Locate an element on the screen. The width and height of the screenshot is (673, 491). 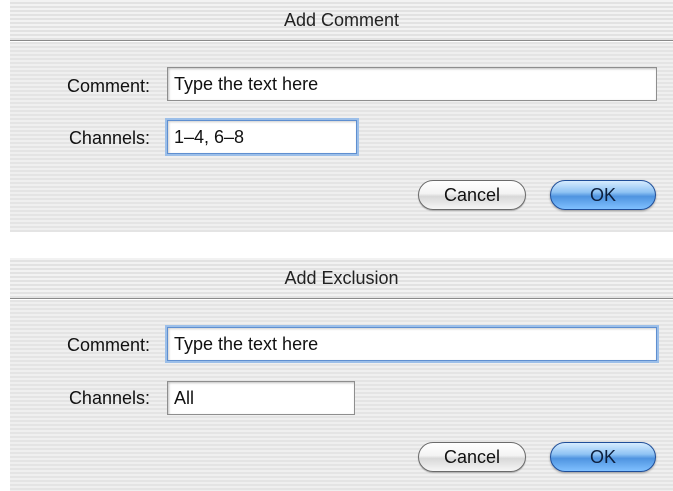
dialog-titlebar: Add Exclusion is located at coordinates (341, 278).